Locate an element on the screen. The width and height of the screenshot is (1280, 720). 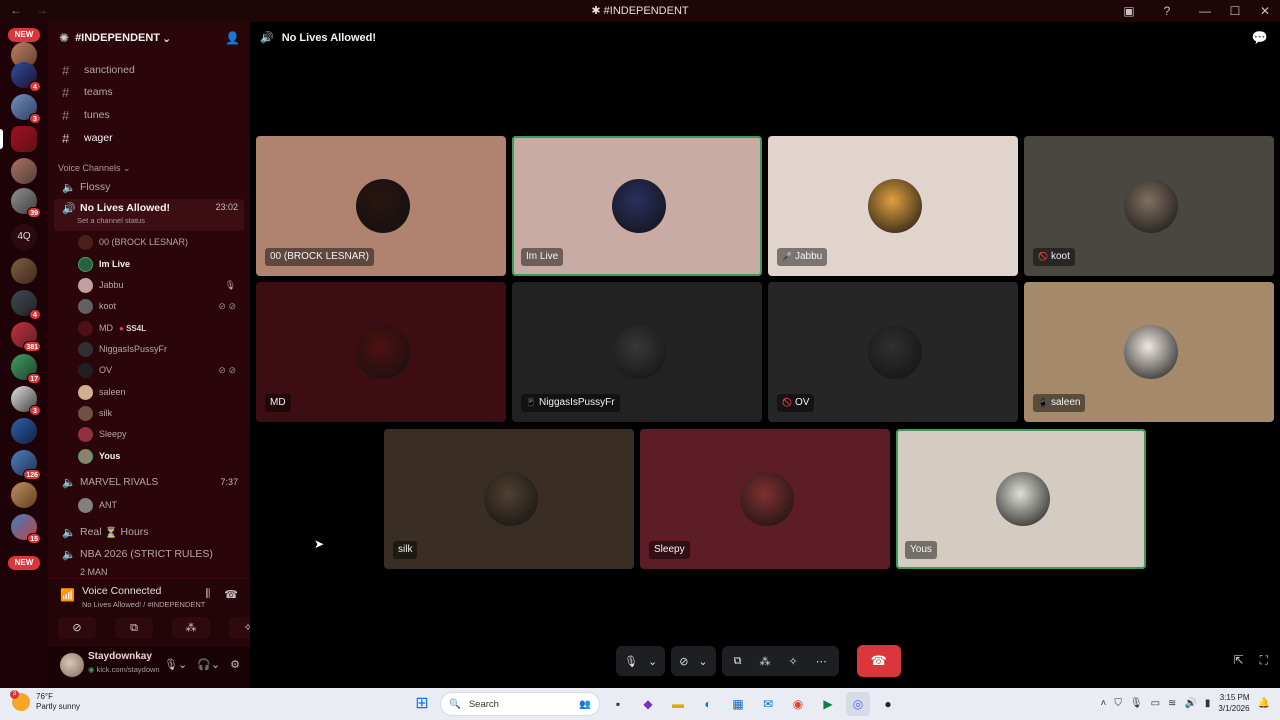
antivirus-icon: ⛉ is located at coordinates (1118, 703).